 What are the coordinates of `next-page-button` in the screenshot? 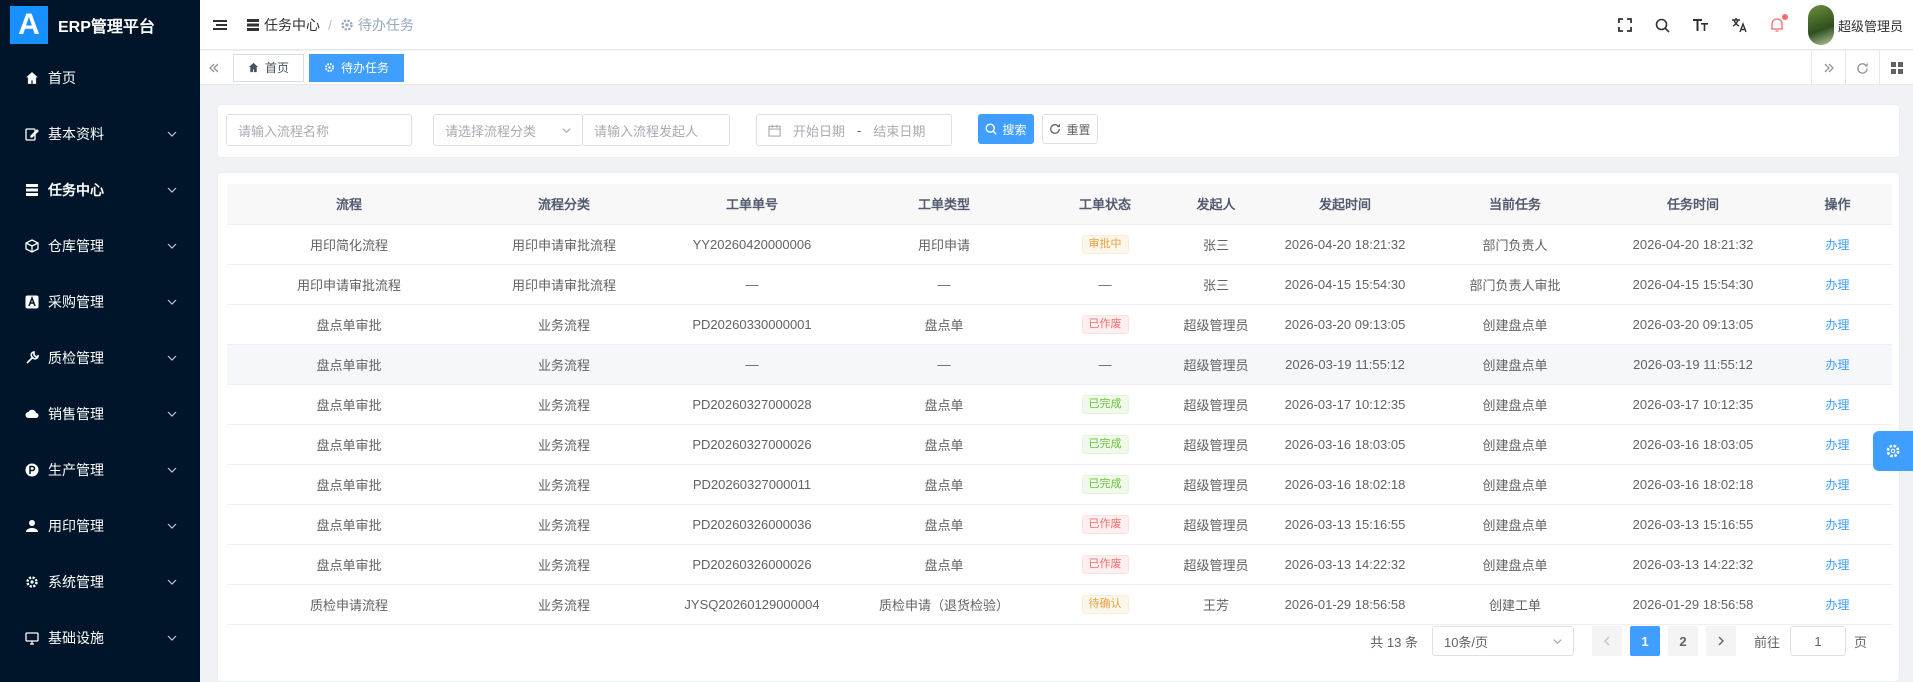 It's located at (1720, 641).